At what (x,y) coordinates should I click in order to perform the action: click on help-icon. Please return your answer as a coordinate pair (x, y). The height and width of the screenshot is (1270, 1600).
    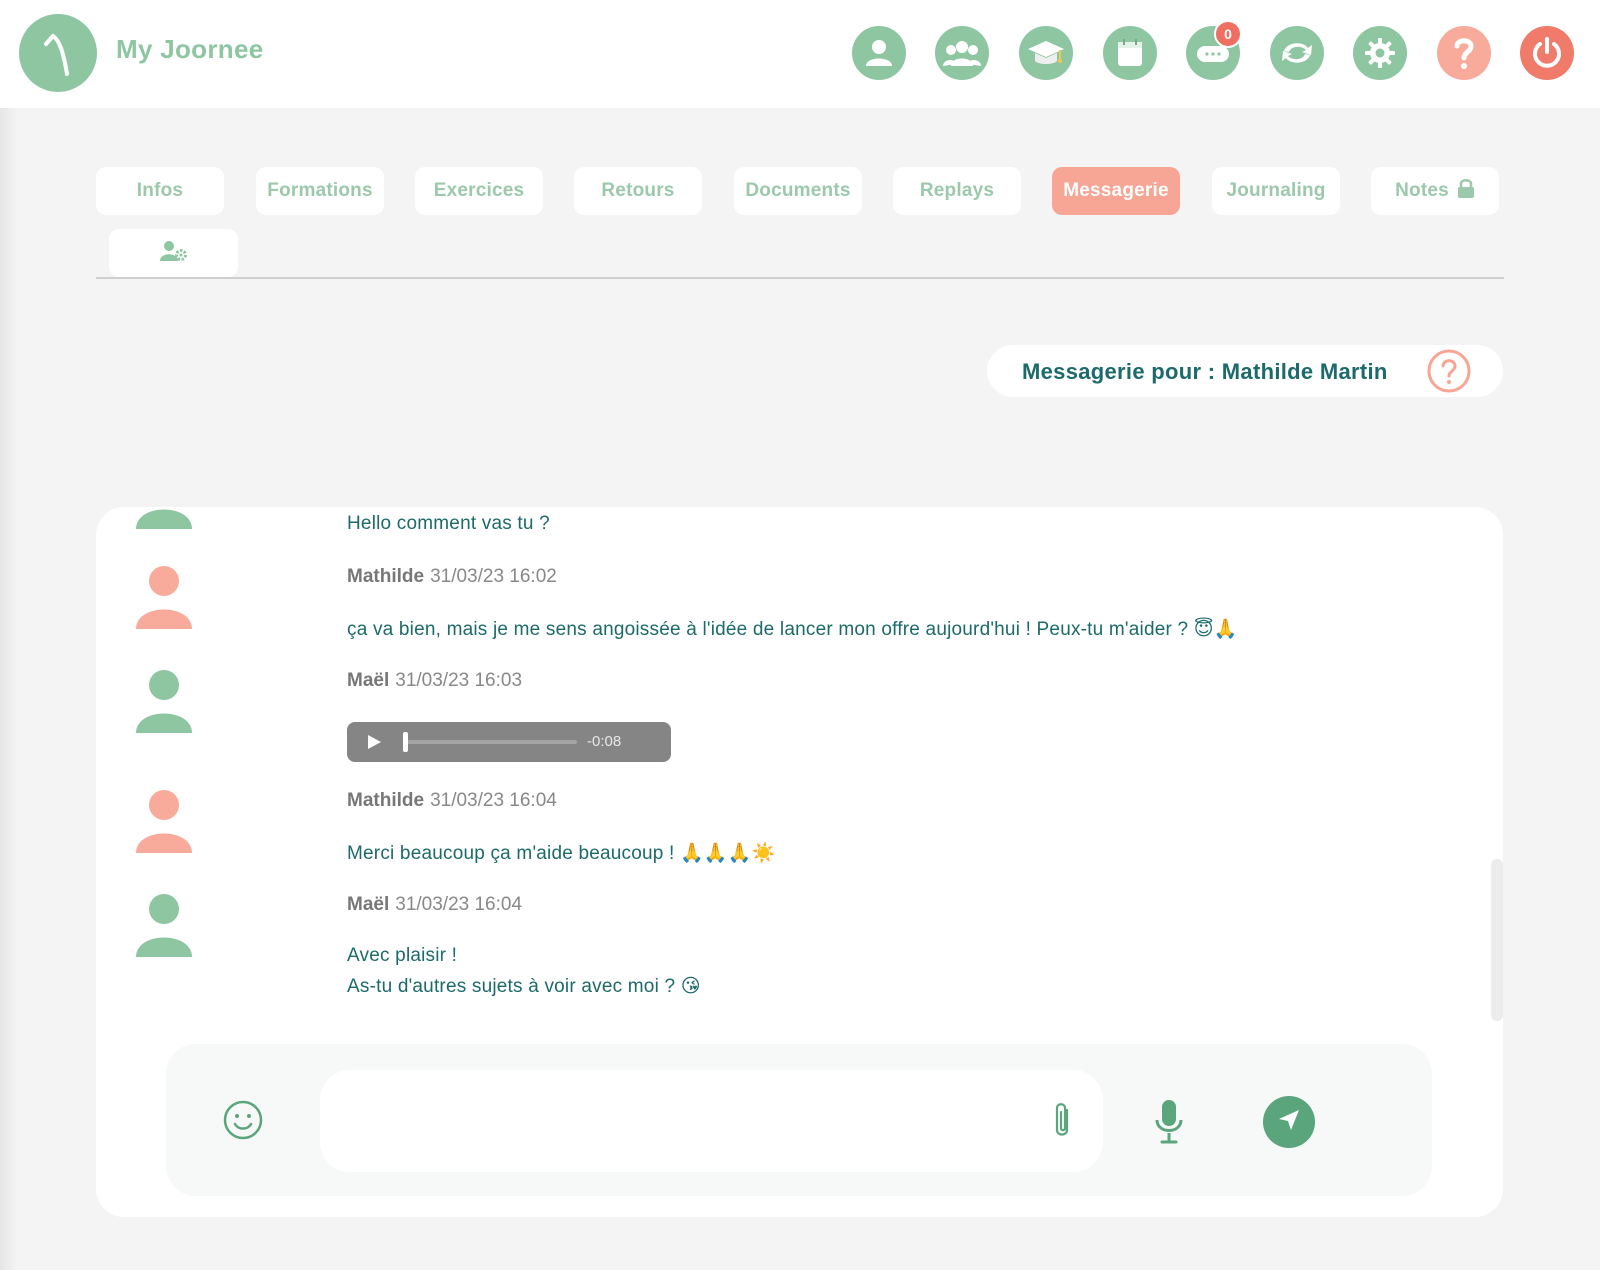
    Looking at the image, I should click on (1464, 53).